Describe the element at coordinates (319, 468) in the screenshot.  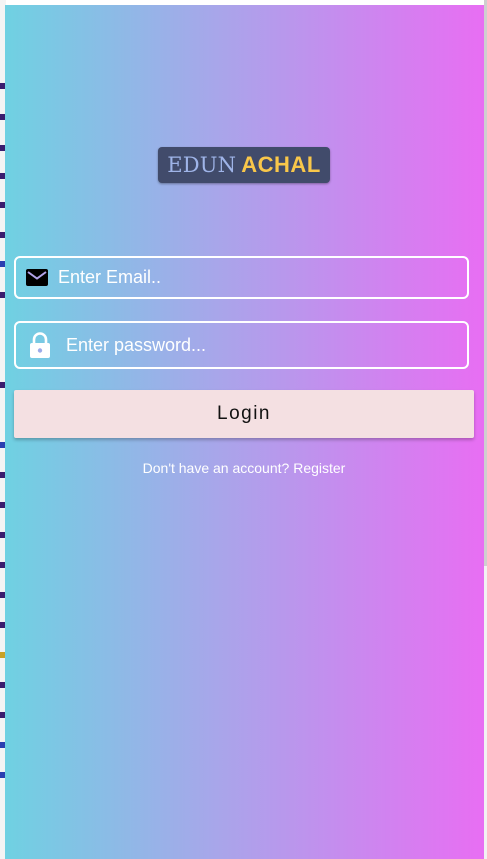
I see `register-link: Register` at that location.